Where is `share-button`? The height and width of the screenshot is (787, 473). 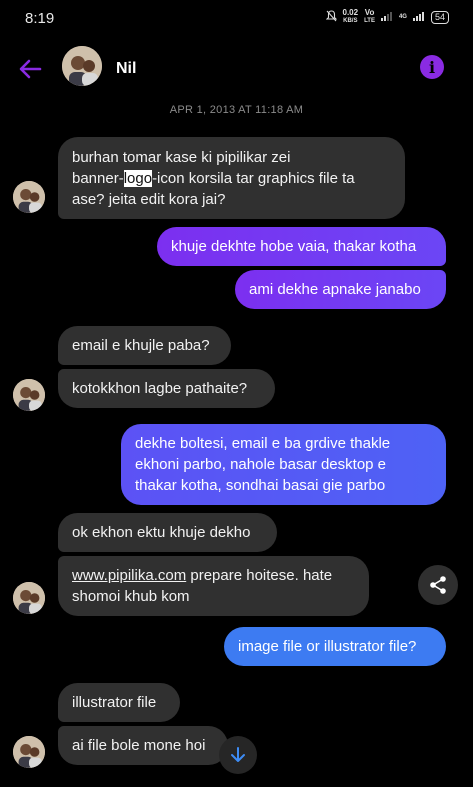
share-button is located at coordinates (438, 585).